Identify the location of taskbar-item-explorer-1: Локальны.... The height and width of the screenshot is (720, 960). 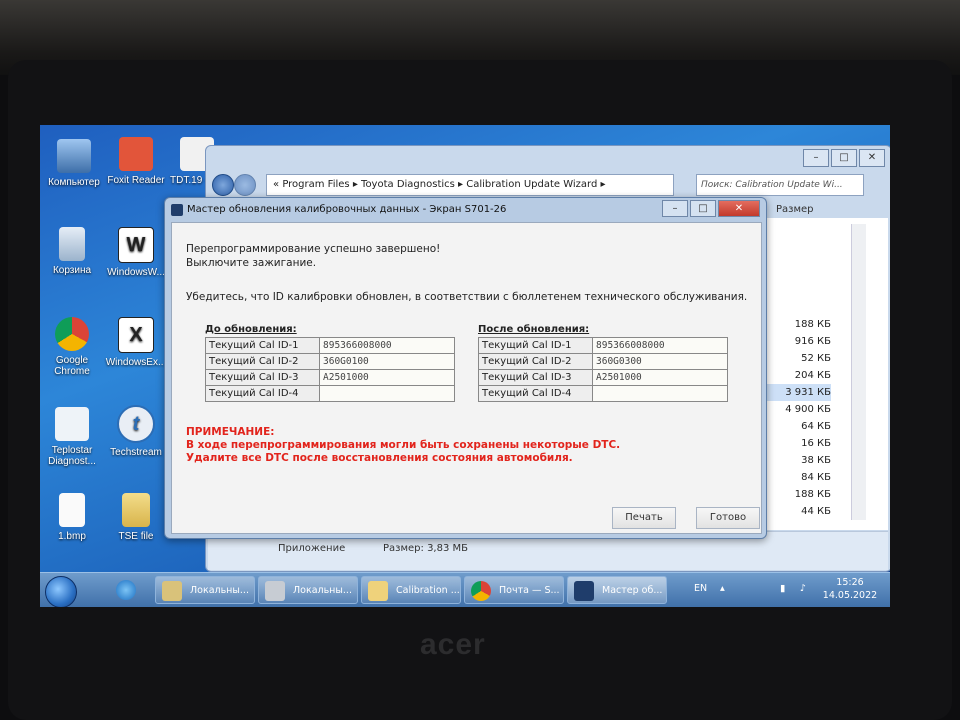
(205, 590).